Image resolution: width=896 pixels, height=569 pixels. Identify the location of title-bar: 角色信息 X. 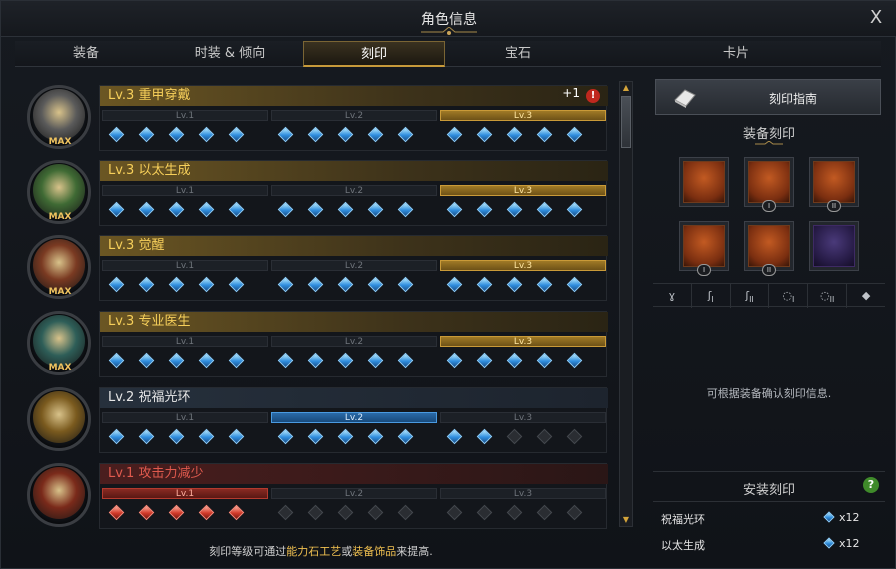
(448, 19).